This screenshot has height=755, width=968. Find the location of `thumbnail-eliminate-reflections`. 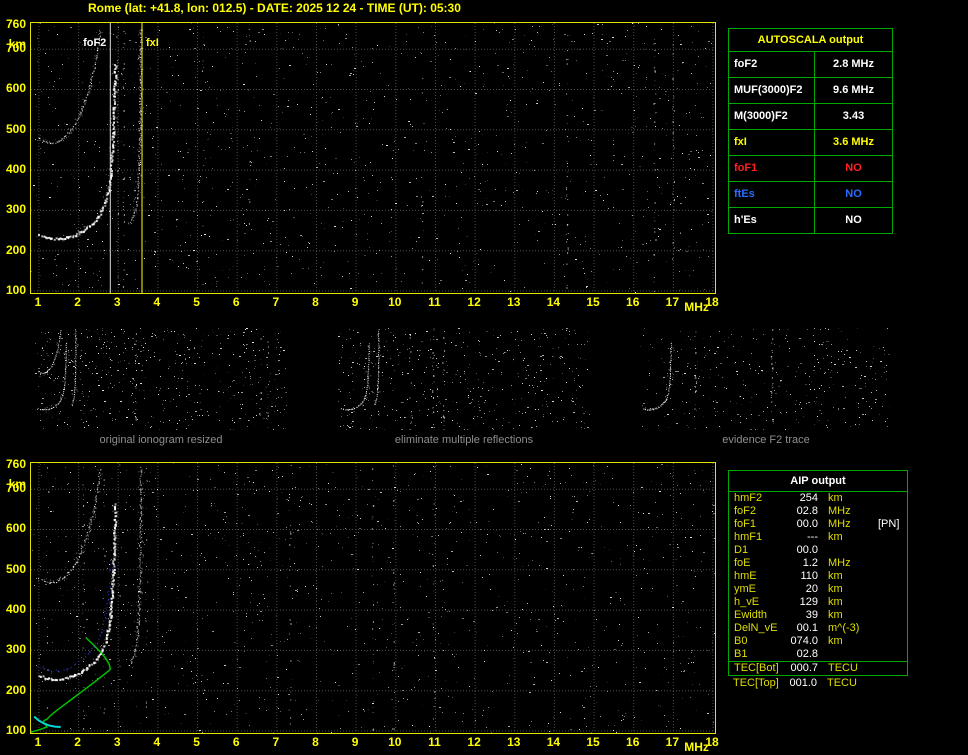

thumbnail-eliminate-reflections is located at coordinates (464, 379).